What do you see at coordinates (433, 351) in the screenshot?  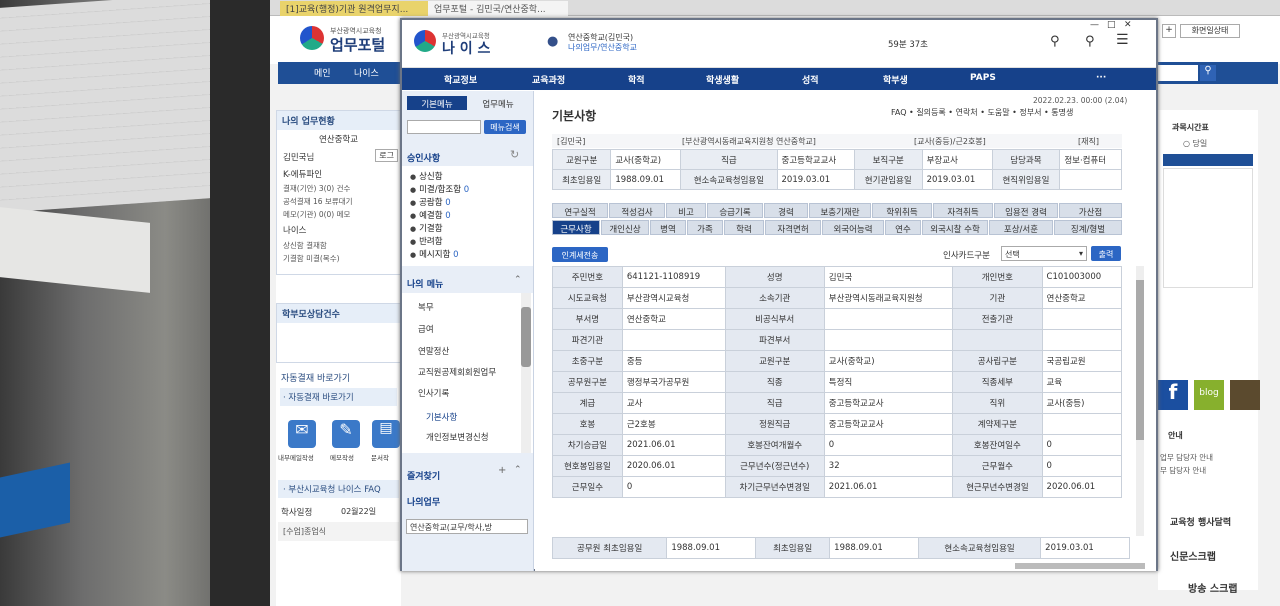 I see `my-menu-item: 연말정산` at bounding box center [433, 351].